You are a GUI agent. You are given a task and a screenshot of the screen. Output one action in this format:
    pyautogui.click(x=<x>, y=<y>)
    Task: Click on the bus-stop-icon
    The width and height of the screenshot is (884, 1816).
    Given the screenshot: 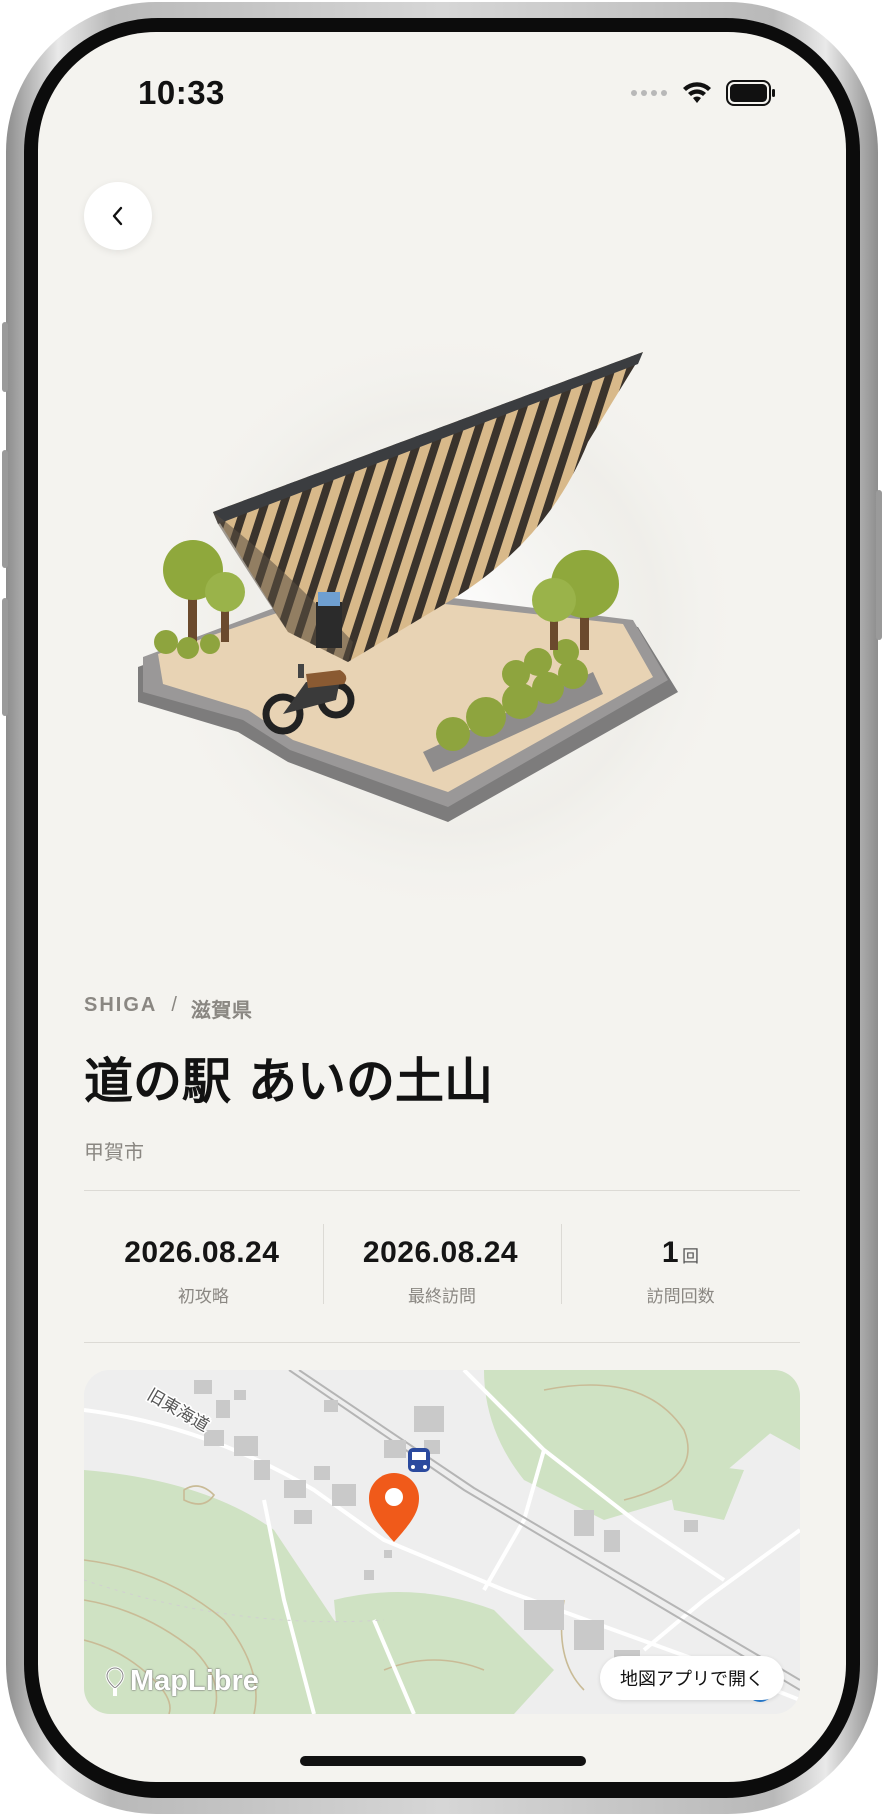 What is the action you would take?
    pyautogui.click(x=419, y=1460)
    